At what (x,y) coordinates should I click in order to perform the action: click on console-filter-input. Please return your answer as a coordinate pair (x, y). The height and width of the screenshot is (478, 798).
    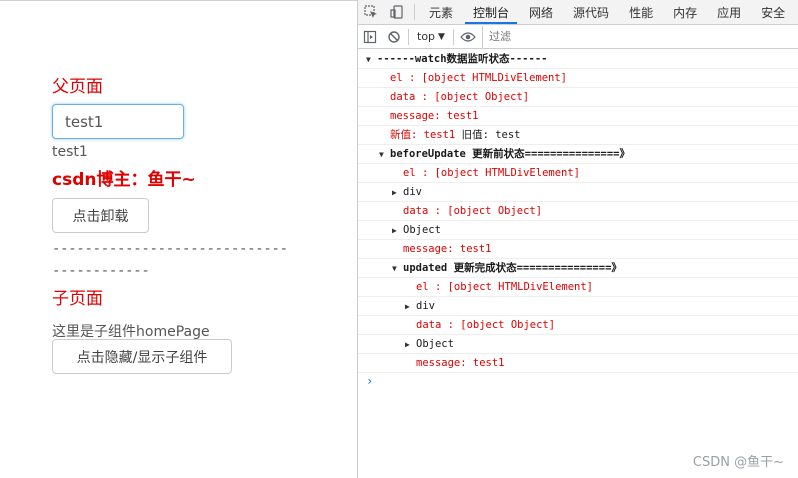
    Looking at the image, I should click on (611, 36).